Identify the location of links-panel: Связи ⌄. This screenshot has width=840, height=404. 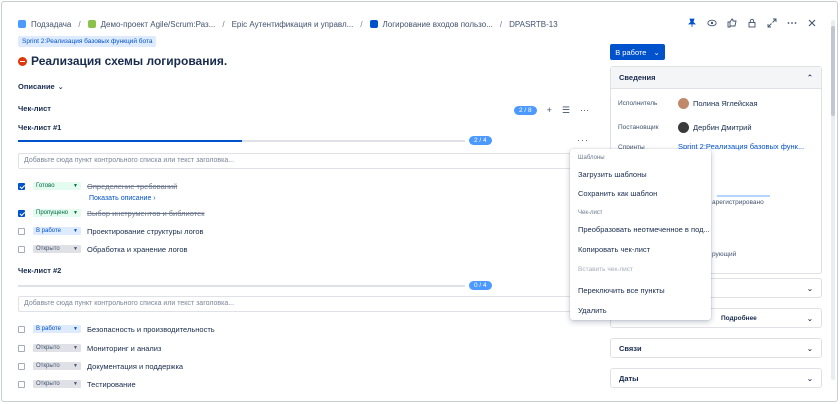
(716, 348).